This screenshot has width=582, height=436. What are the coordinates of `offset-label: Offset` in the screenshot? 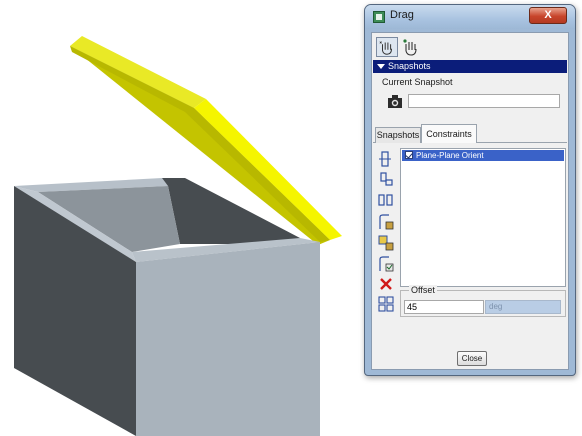 It's located at (423, 290).